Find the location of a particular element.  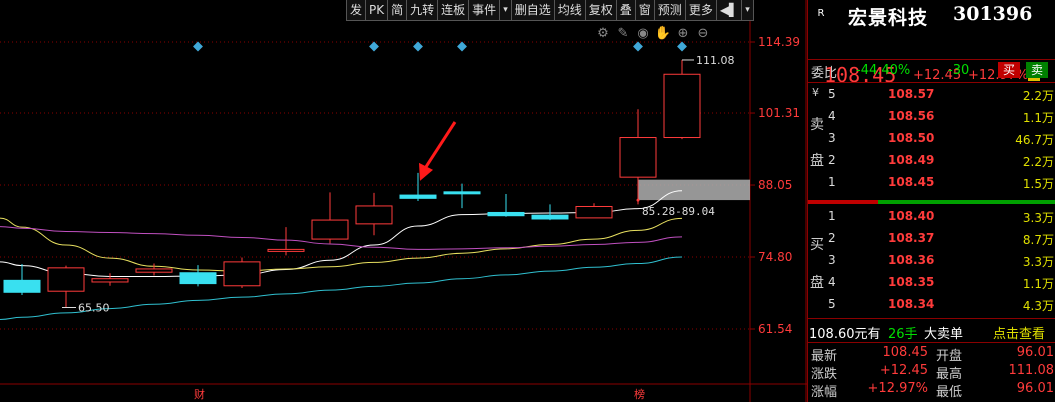

toolbar-button: 均线 is located at coordinates (569, 10).